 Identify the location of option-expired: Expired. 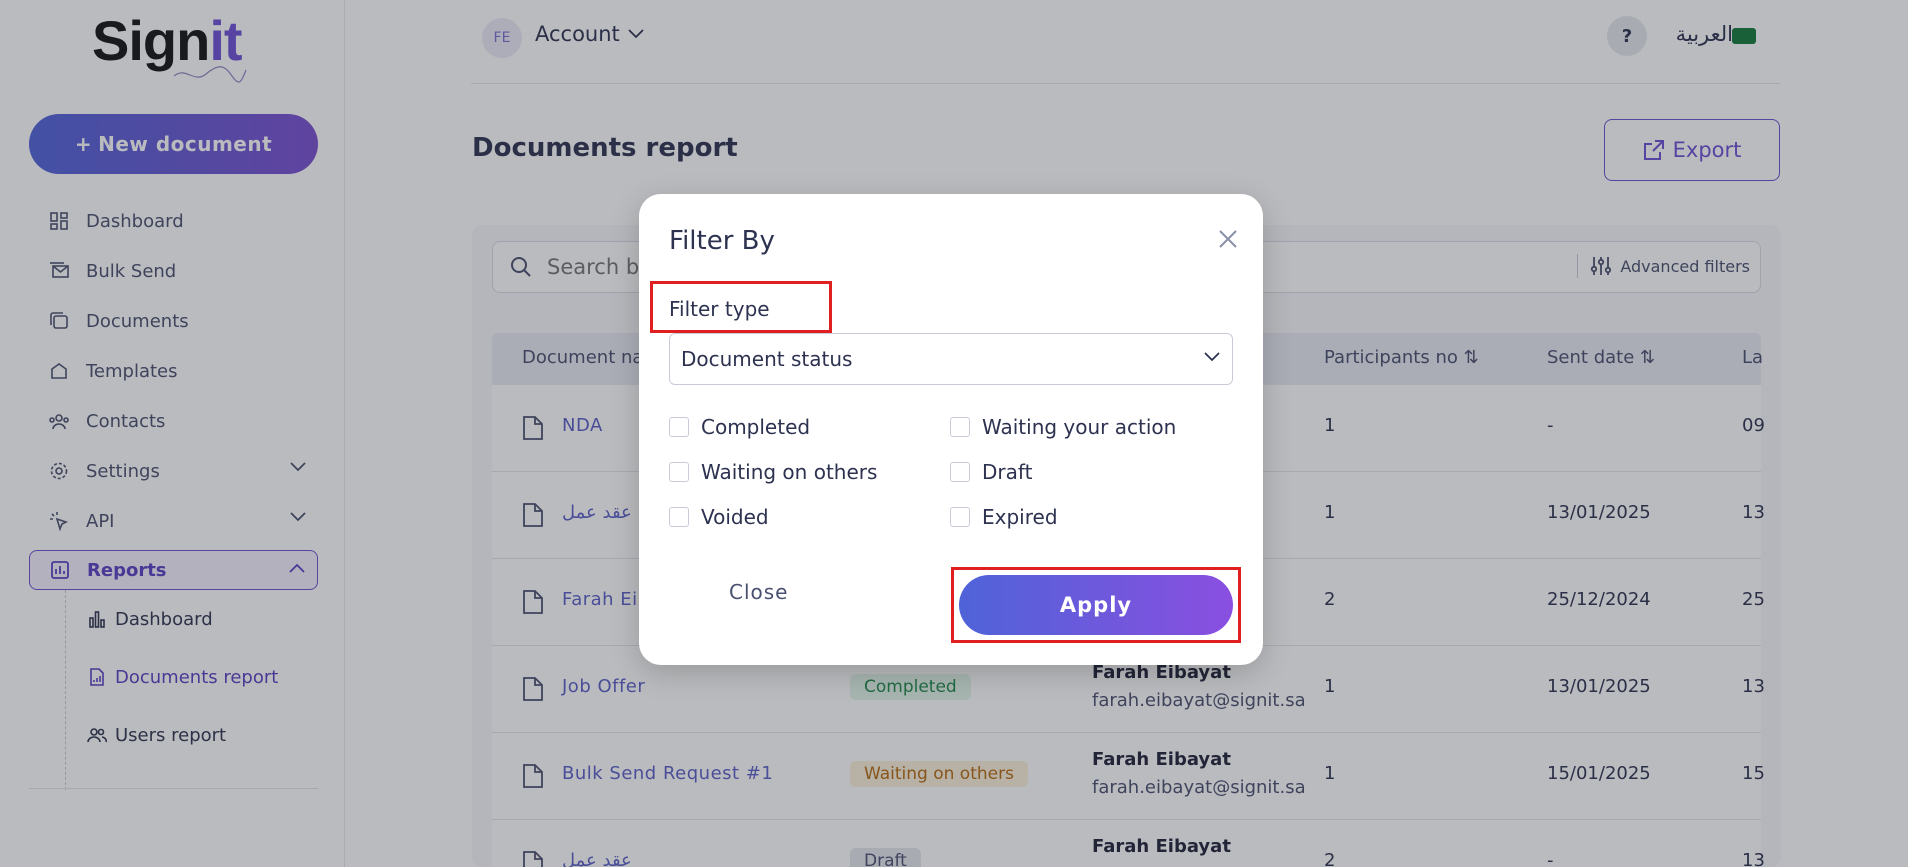
(1004, 517).